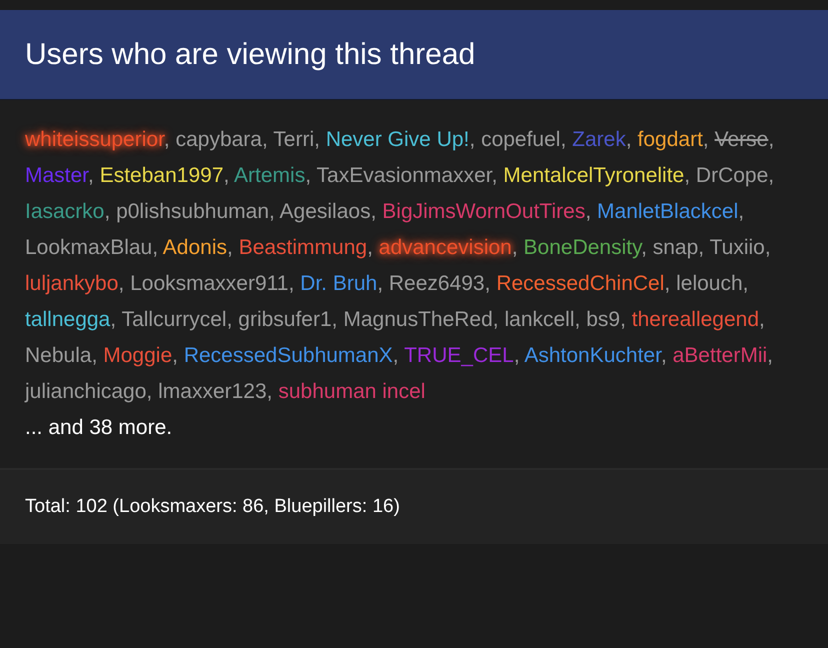 The height and width of the screenshot is (648, 828). Describe the element at coordinates (64, 211) in the screenshot. I see `username-link: Iasacrko` at that location.